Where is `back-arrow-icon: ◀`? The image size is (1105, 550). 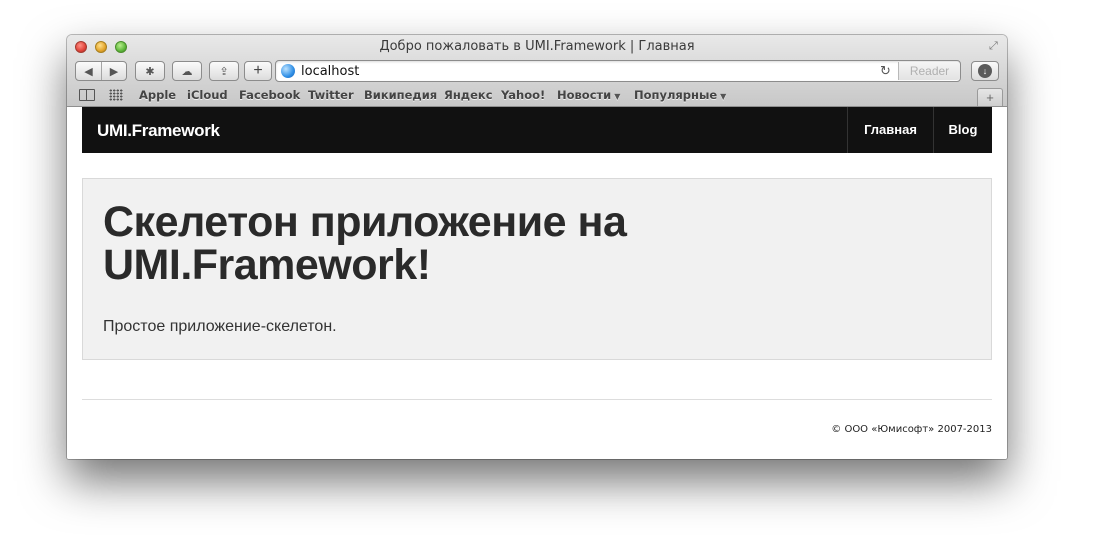 back-arrow-icon: ◀ is located at coordinates (88, 71).